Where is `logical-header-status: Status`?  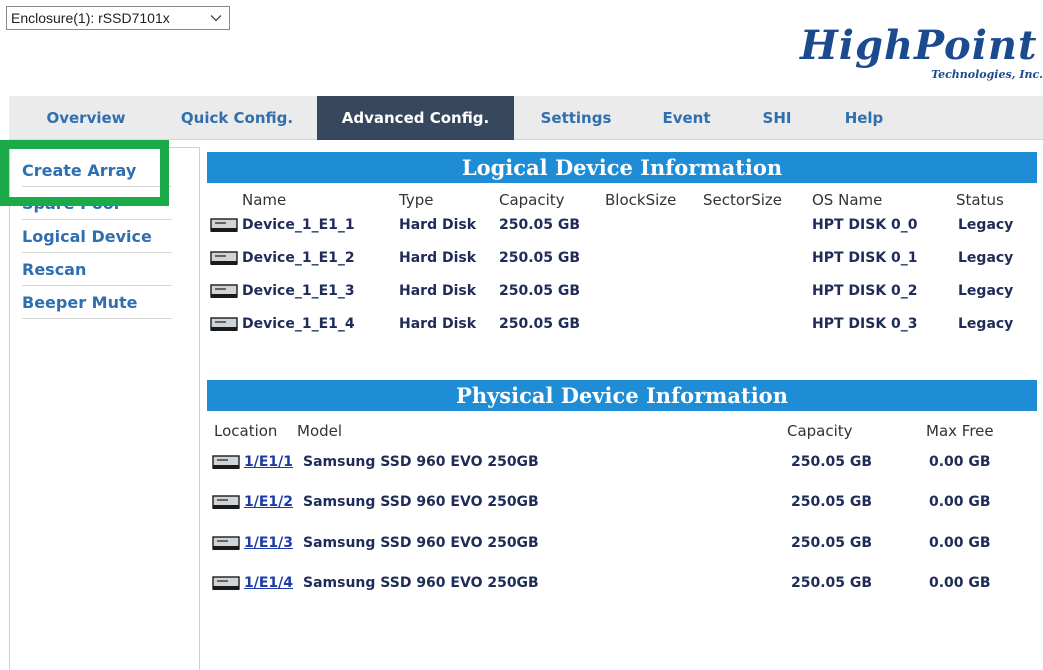
logical-header-status: Status is located at coordinates (980, 200).